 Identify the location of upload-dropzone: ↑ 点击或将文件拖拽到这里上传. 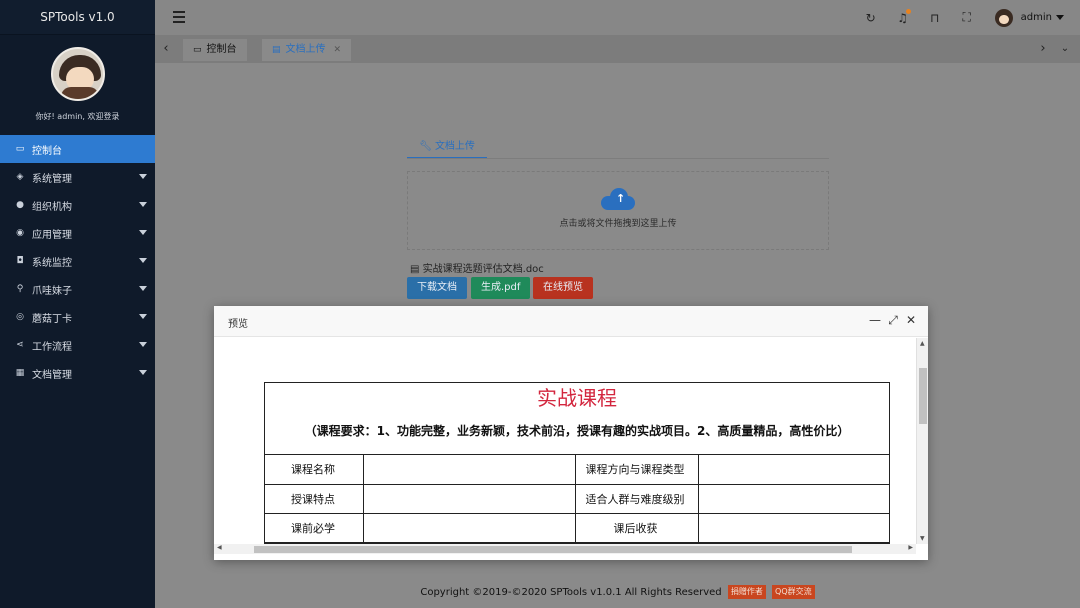
(618, 210).